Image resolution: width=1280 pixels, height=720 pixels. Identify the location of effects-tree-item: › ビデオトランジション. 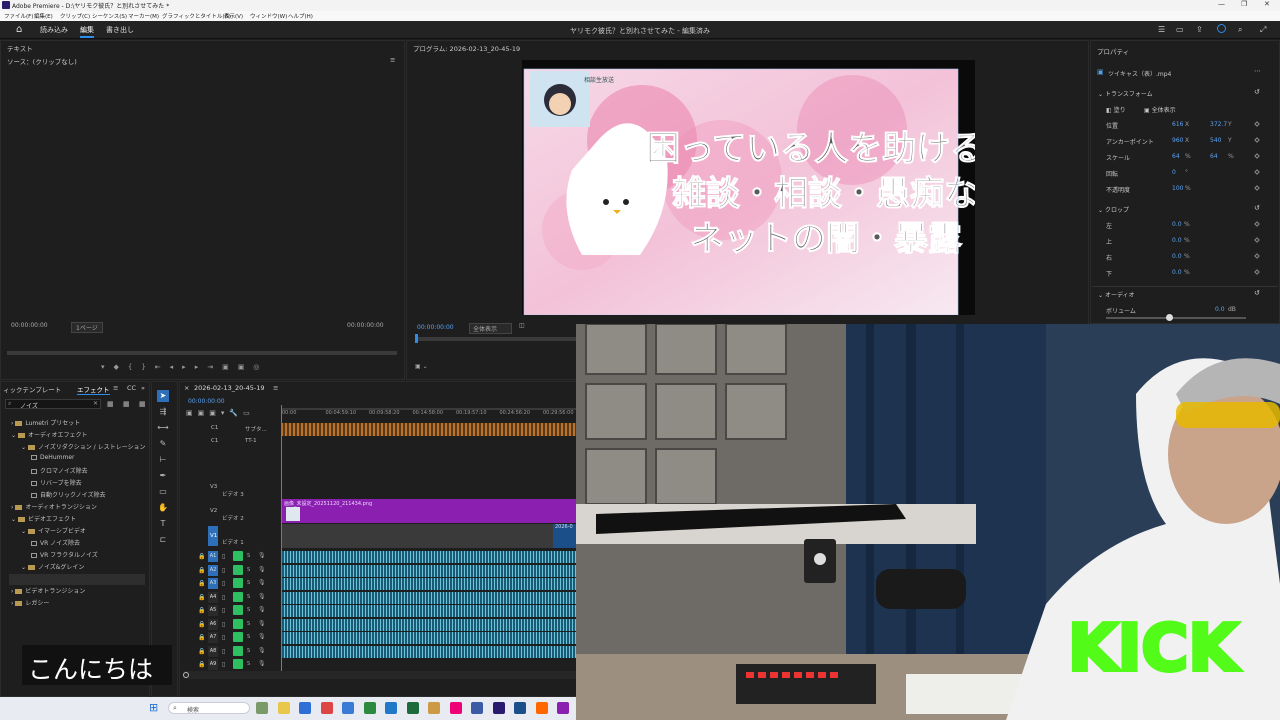
(48, 590).